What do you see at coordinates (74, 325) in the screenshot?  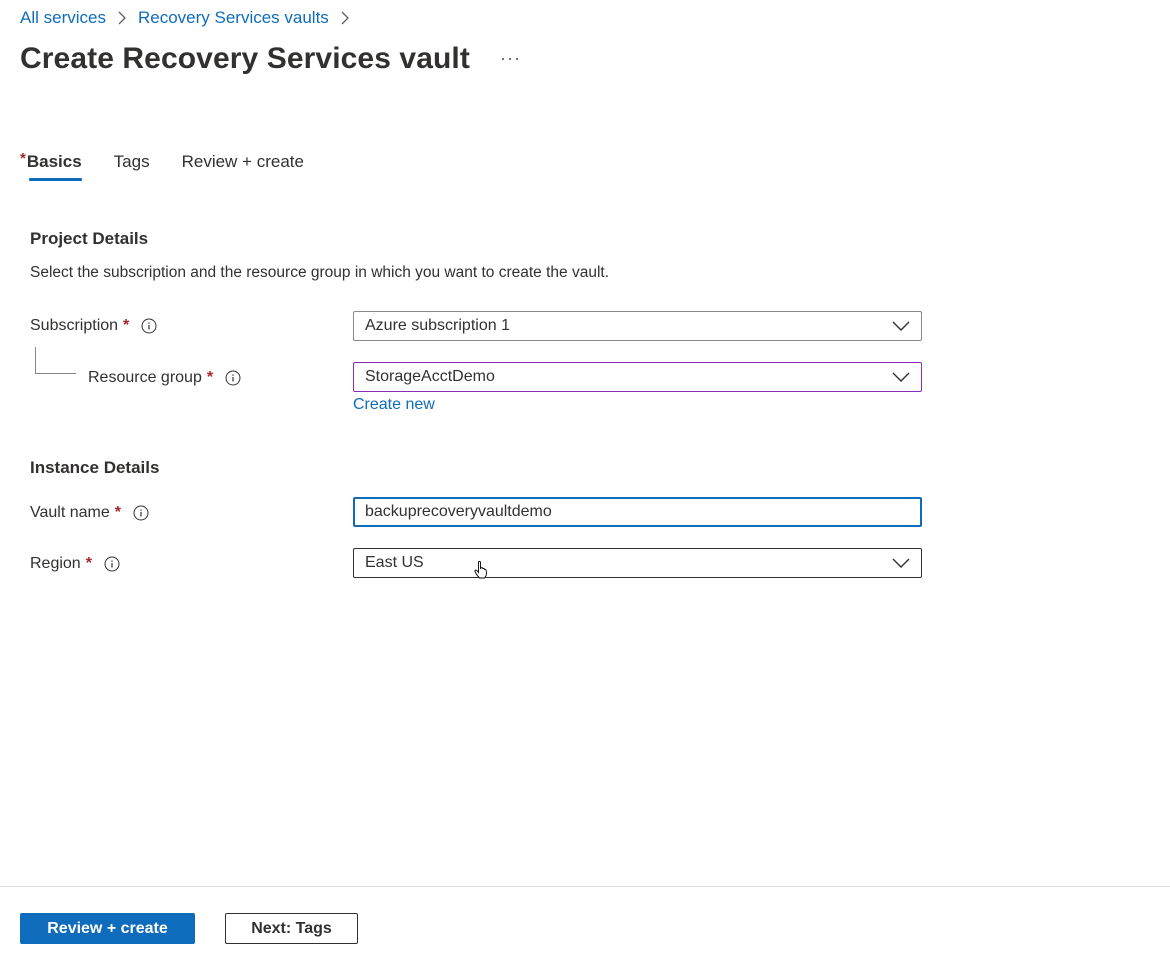 I see `label-text: Subscription` at bounding box center [74, 325].